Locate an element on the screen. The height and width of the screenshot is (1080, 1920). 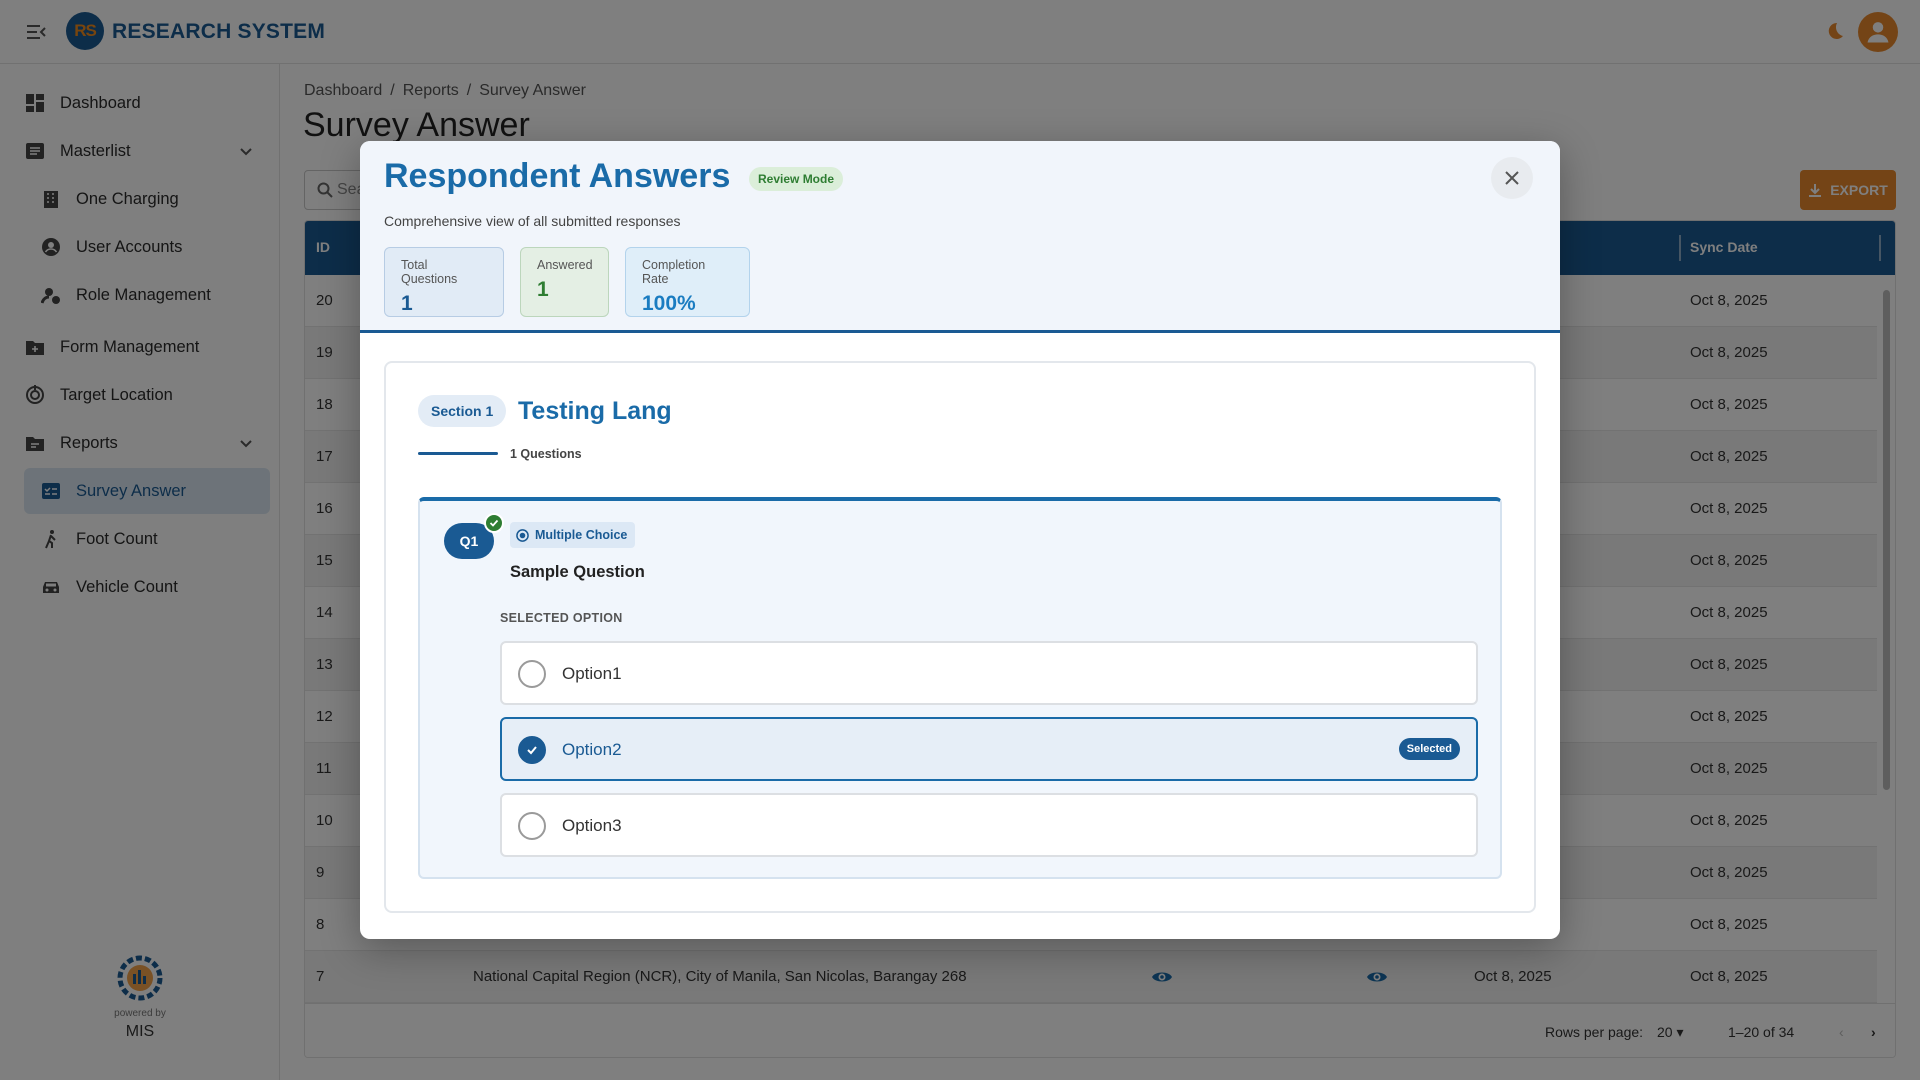
option-item: Option1 is located at coordinates (989, 673).